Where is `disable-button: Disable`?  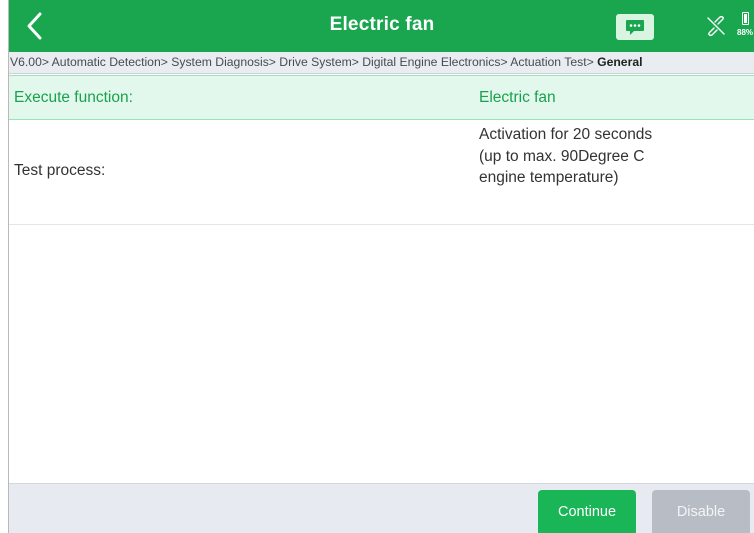 disable-button: Disable is located at coordinates (701, 511).